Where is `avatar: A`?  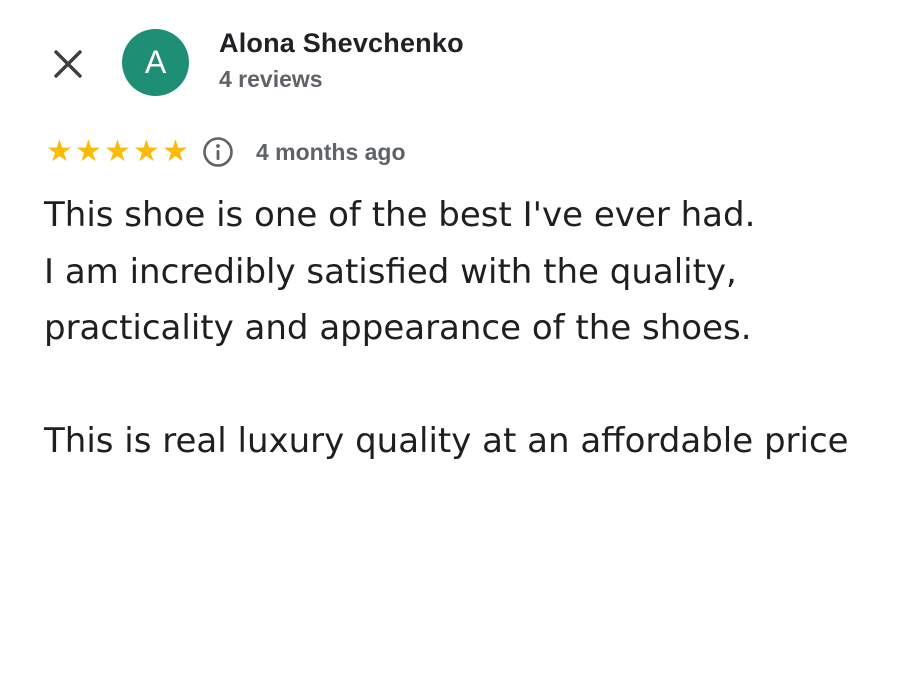
avatar: A is located at coordinates (155, 62).